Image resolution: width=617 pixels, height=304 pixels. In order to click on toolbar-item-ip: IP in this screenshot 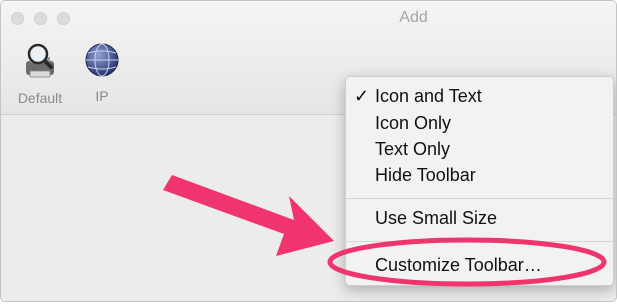, I will do `click(102, 72)`.